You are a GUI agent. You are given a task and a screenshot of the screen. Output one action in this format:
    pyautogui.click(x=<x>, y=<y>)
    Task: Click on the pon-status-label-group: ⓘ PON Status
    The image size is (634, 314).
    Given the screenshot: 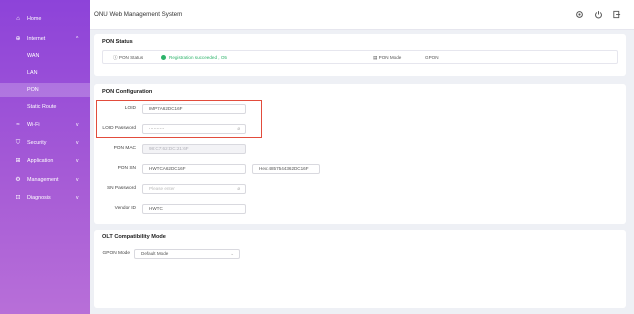 What is the action you would take?
    pyautogui.click(x=128, y=58)
    